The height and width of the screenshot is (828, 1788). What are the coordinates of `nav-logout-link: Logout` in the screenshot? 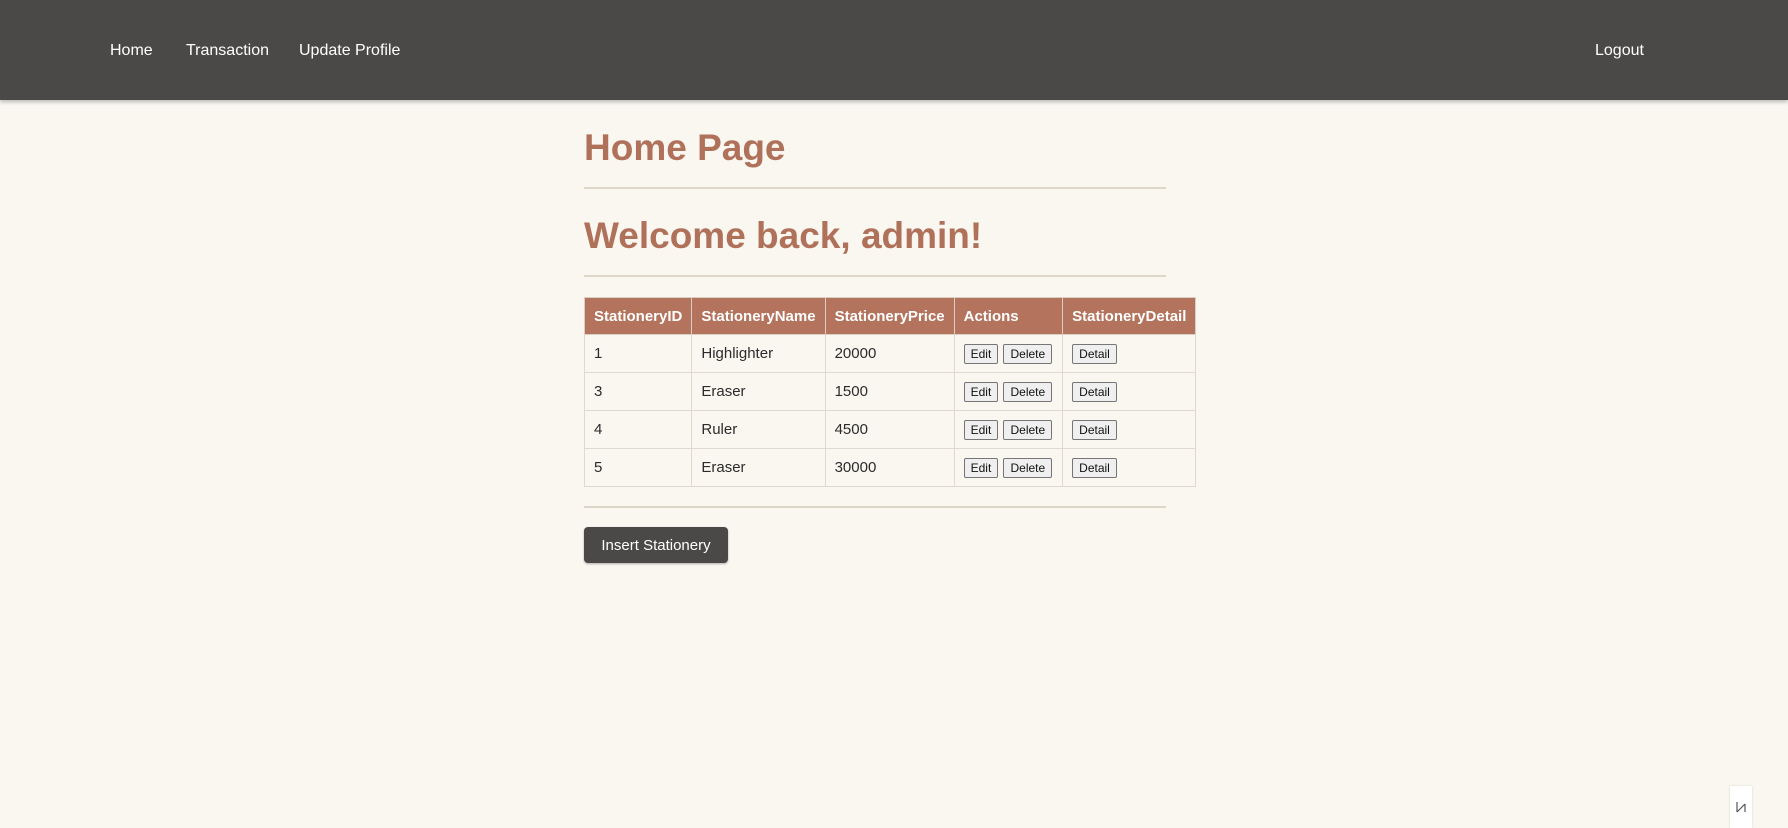 It's located at (1619, 51).